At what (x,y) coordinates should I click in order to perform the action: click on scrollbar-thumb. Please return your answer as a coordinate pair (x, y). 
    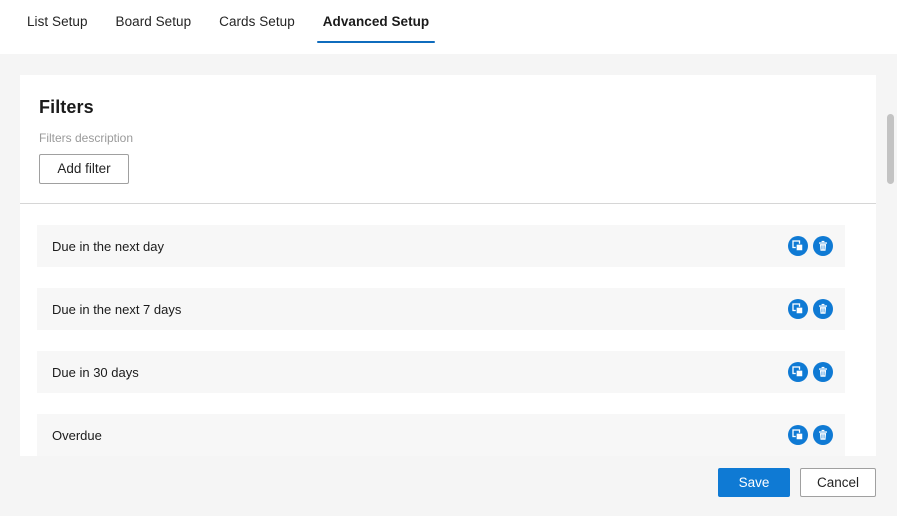
    Looking at the image, I should click on (890, 149).